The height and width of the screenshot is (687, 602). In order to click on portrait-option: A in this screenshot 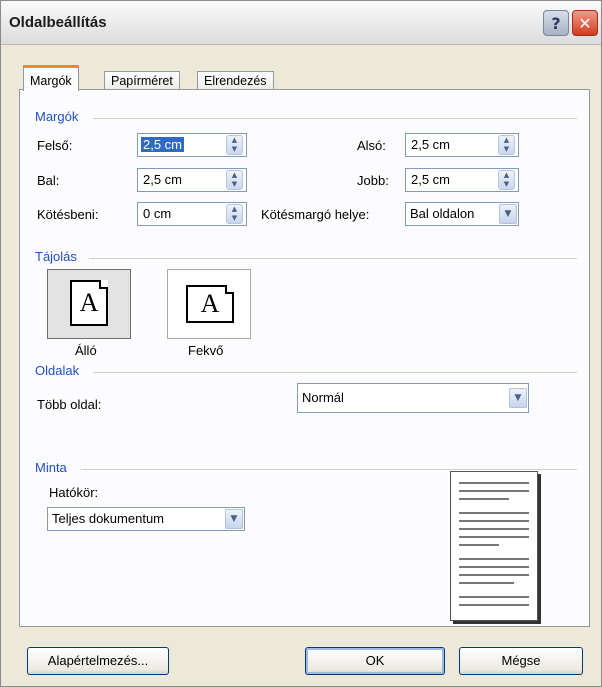, I will do `click(89, 304)`.